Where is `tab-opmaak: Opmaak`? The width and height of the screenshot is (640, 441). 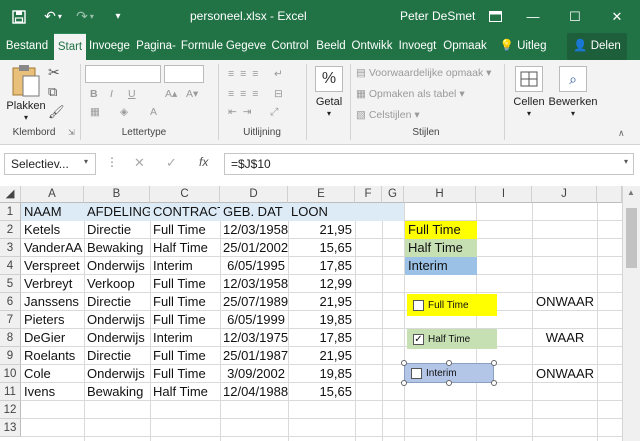
tab-opmaak: Opmaak is located at coordinates (465, 46).